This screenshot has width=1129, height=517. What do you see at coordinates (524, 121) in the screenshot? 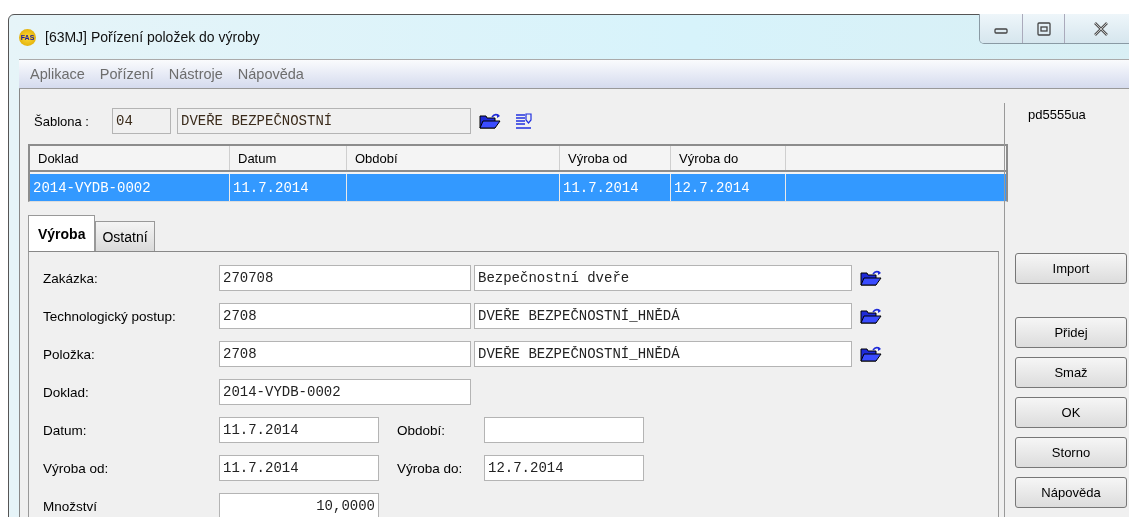
I see `list-edit-icon` at bounding box center [524, 121].